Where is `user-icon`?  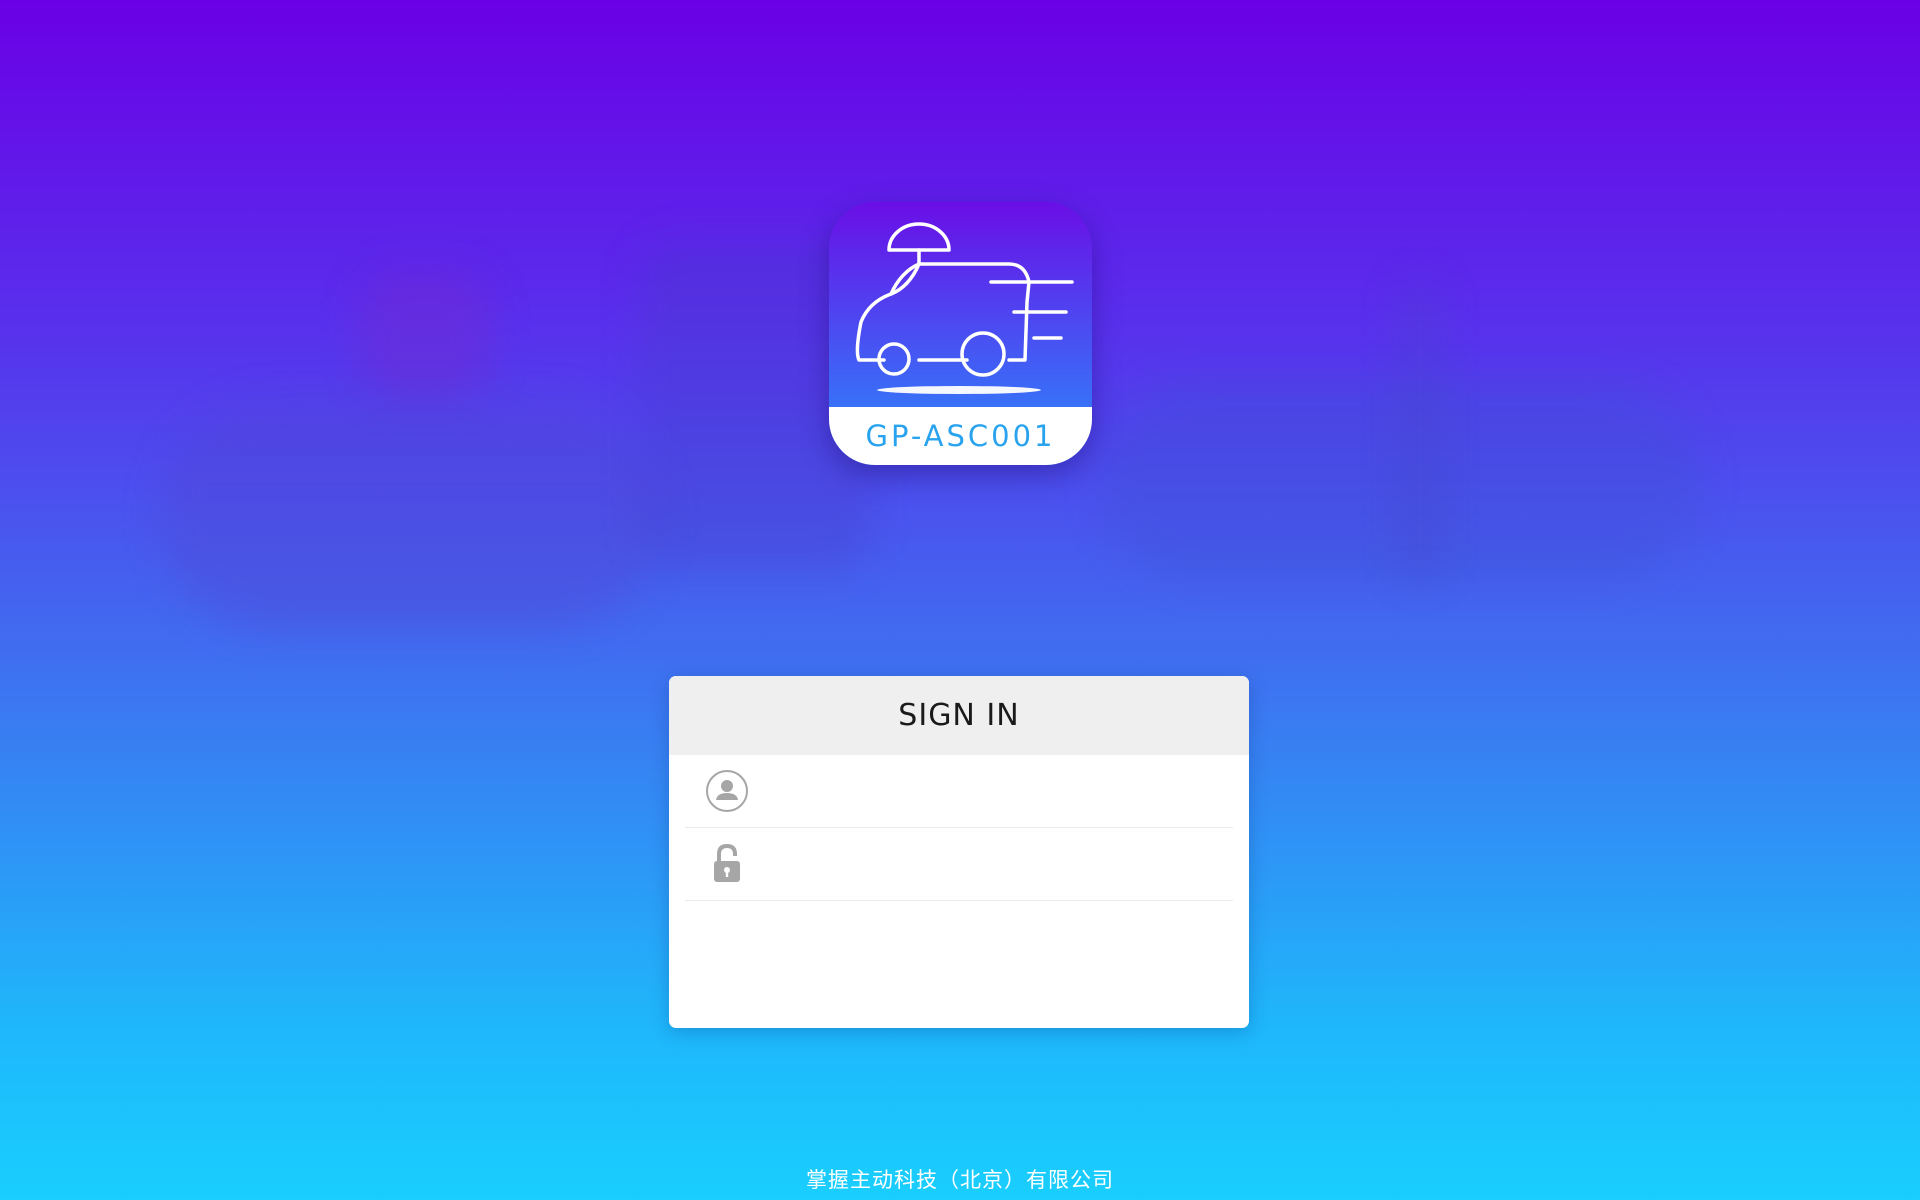
user-icon is located at coordinates (727, 791).